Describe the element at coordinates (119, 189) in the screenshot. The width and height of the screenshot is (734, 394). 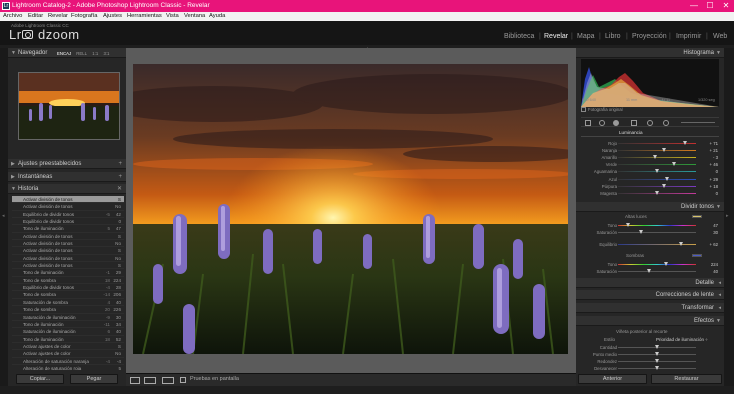
I see `clear-history-icon: ✕` at that location.